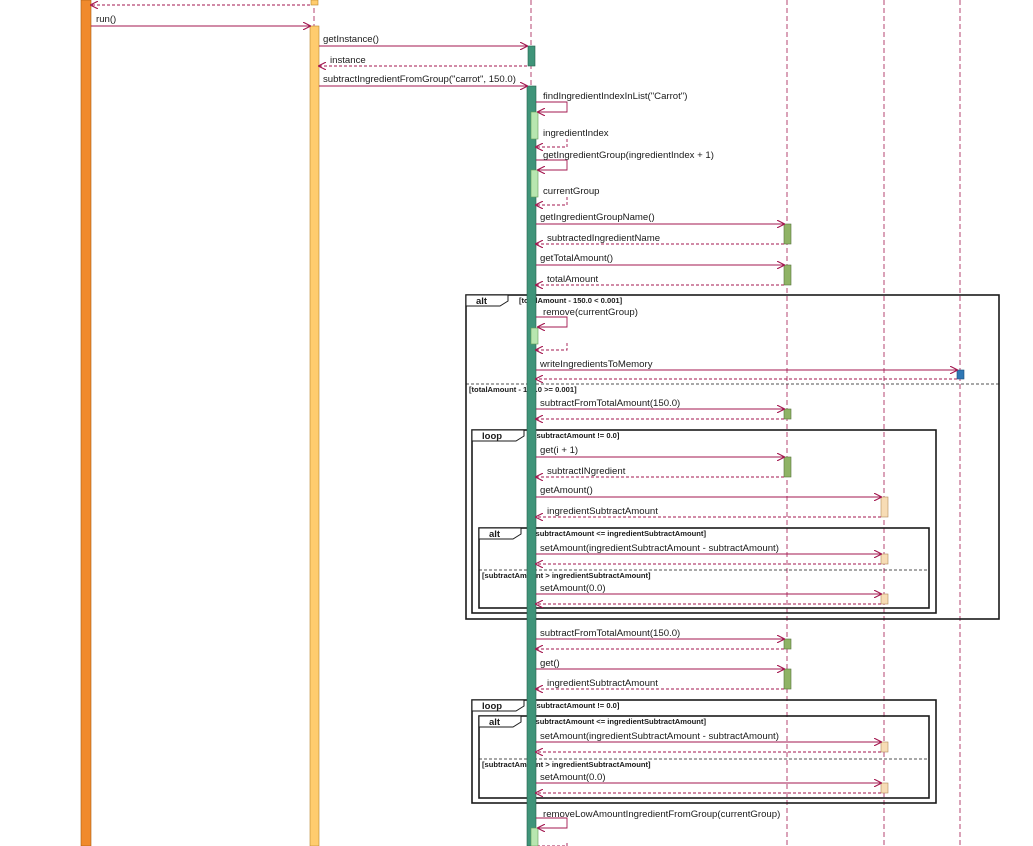 This screenshot has width=1033, height=846. Describe the element at coordinates (577, 705) in the screenshot. I see `loop-2-guard: [subtractAmount != 0.0]` at that location.